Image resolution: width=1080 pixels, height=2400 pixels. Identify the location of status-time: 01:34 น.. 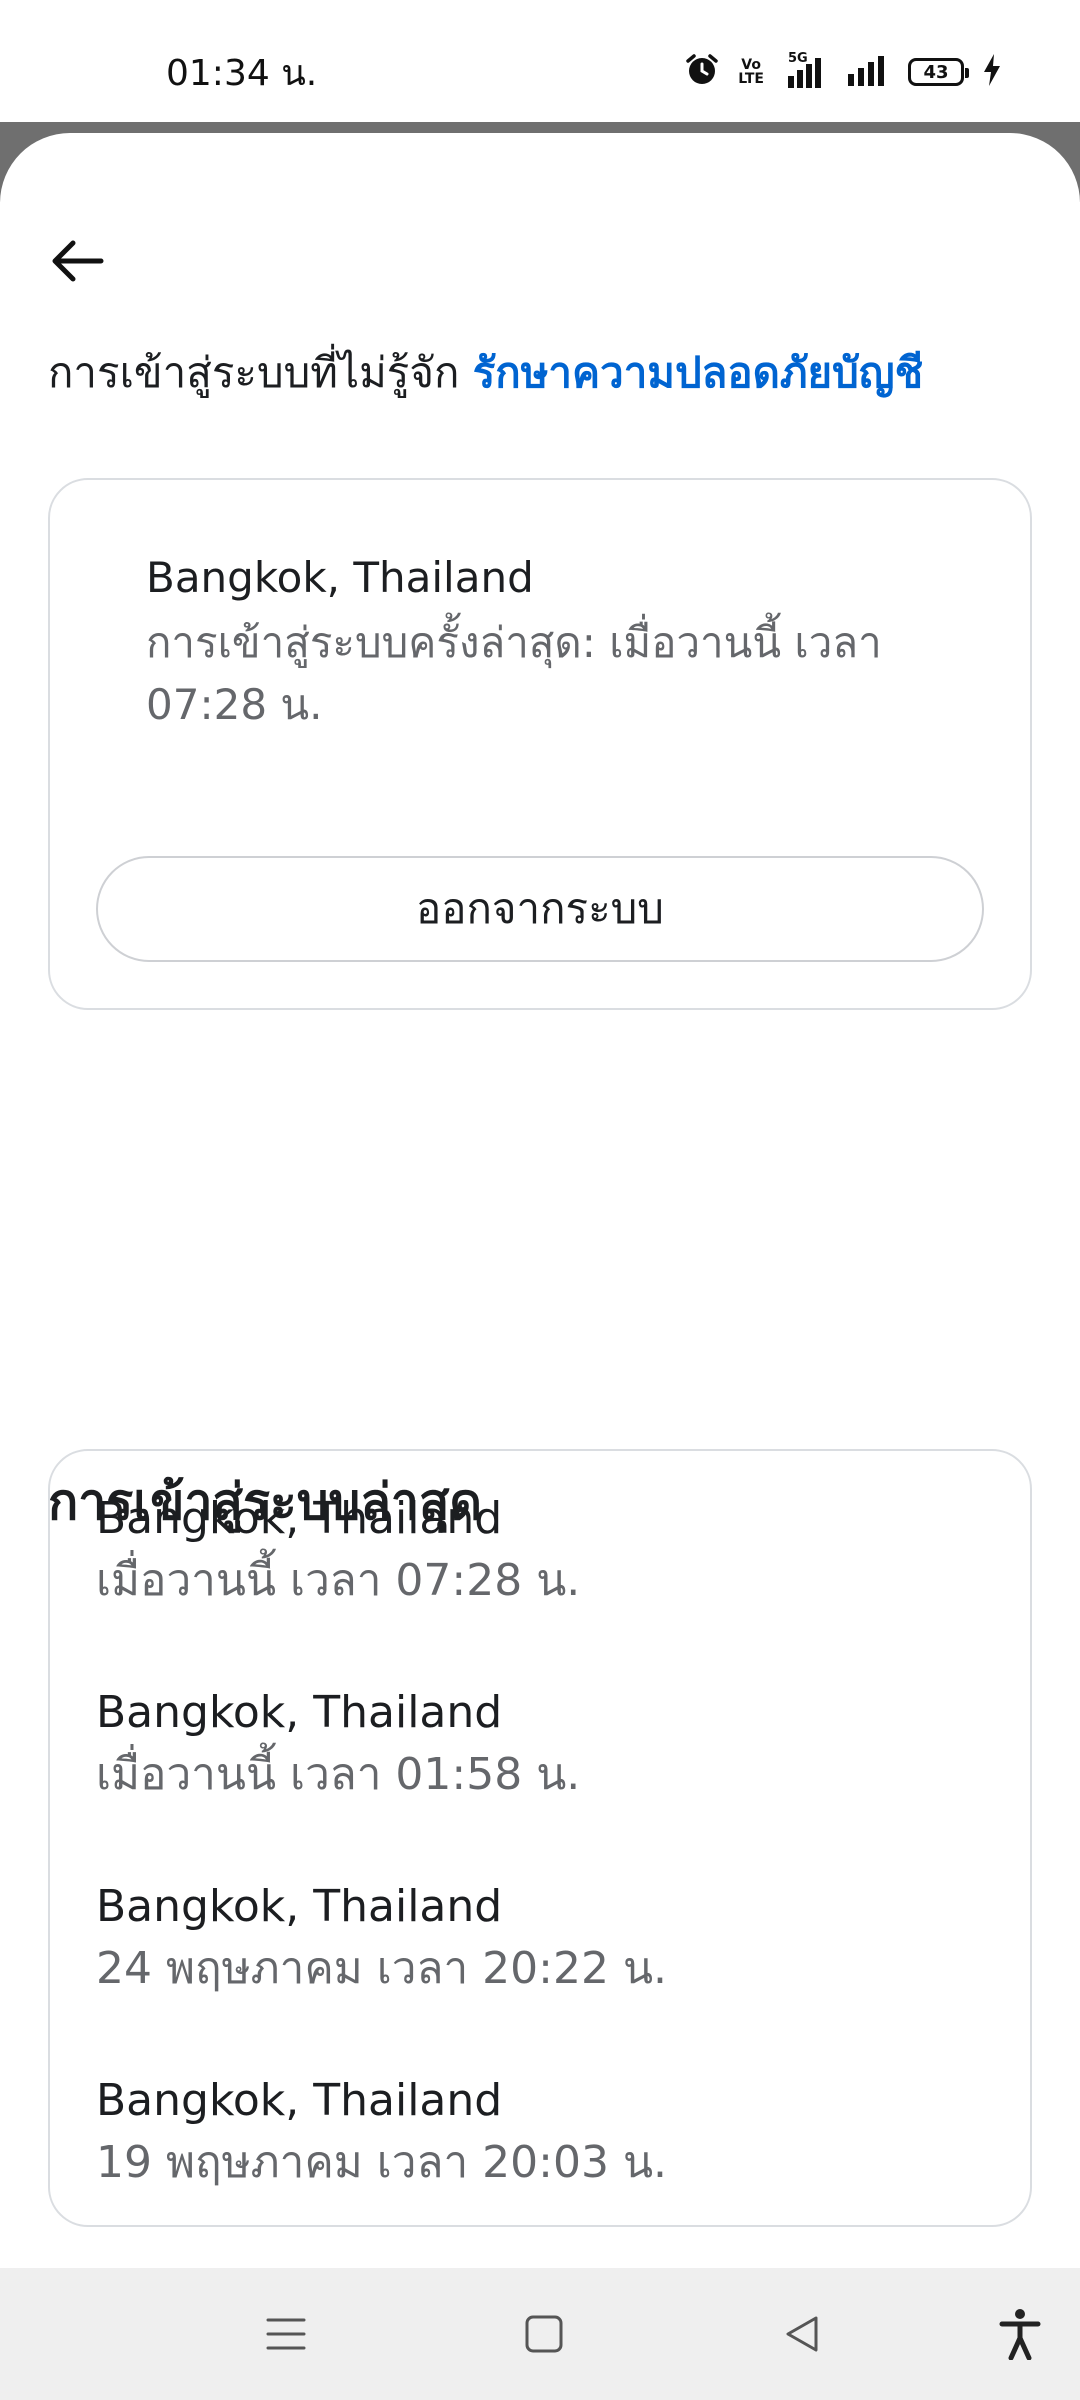
(242, 73).